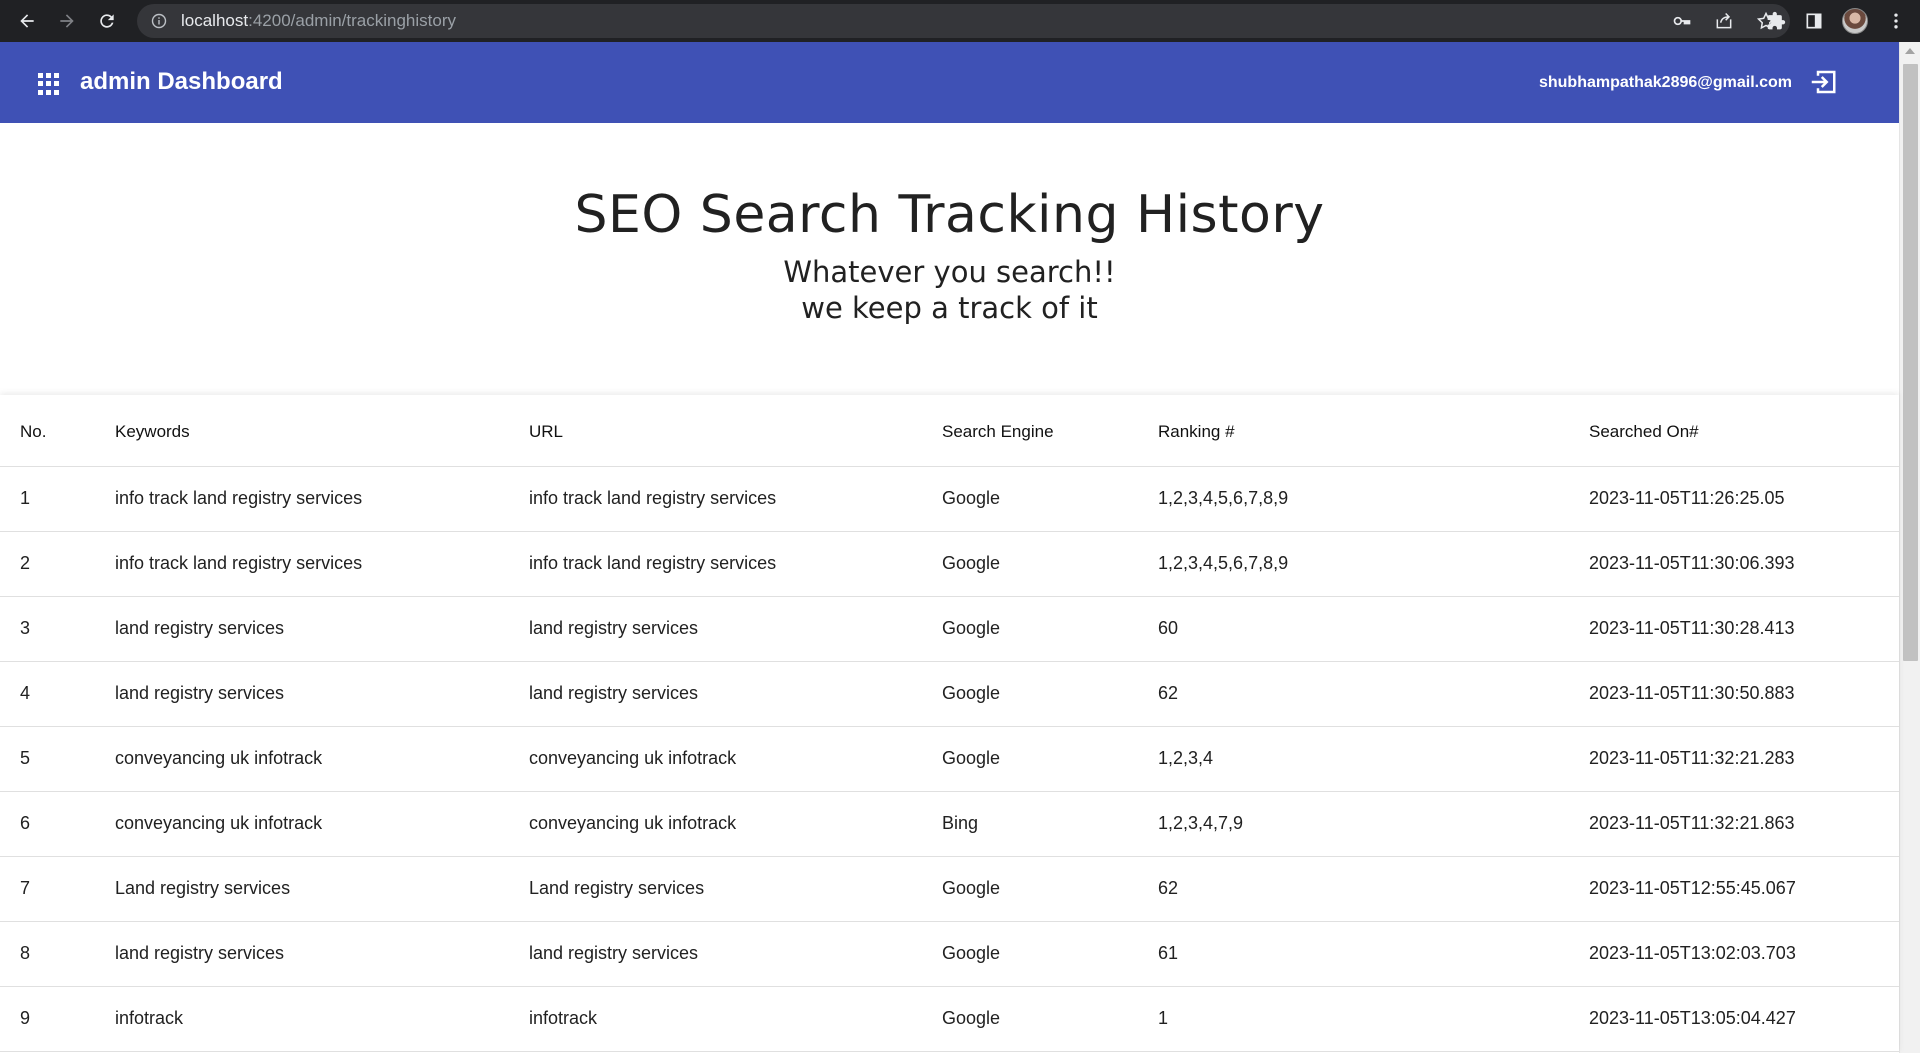  I want to click on column-header-ranking: Ranking #, so click(1373, 431).